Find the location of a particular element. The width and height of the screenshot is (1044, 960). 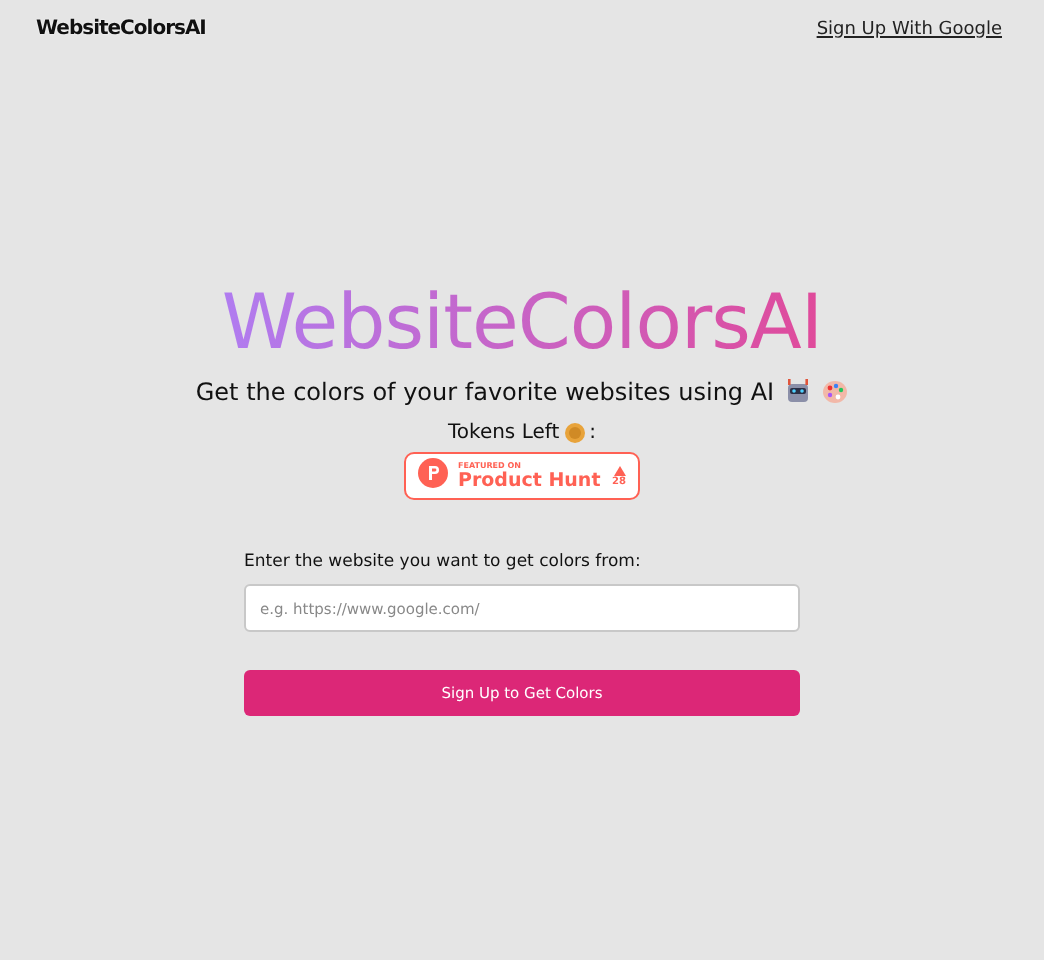

sign-up-link: Sign Up With Google is located at coordinates (909, 29).